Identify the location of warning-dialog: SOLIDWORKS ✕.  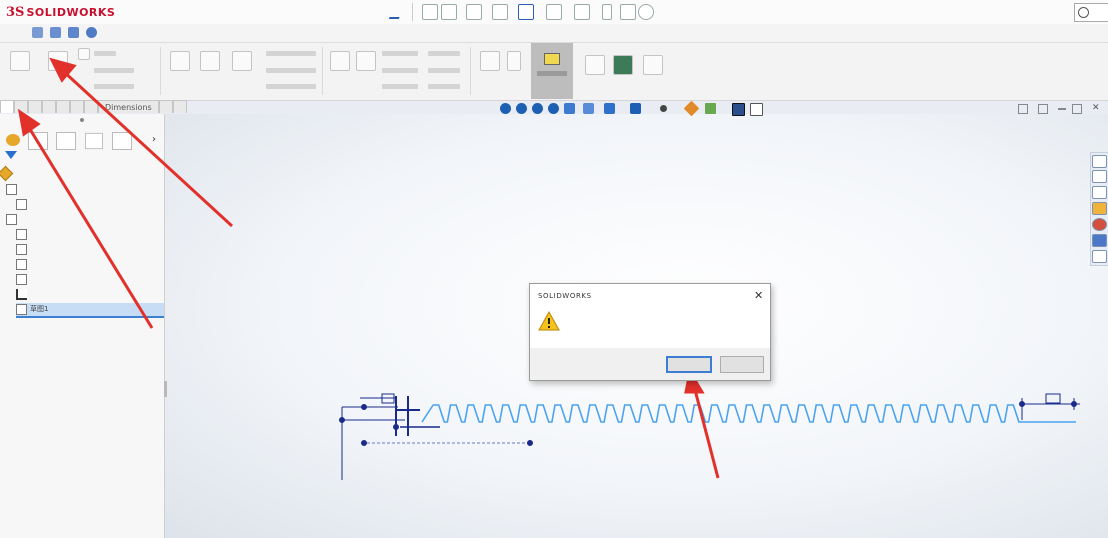
(650, 332).